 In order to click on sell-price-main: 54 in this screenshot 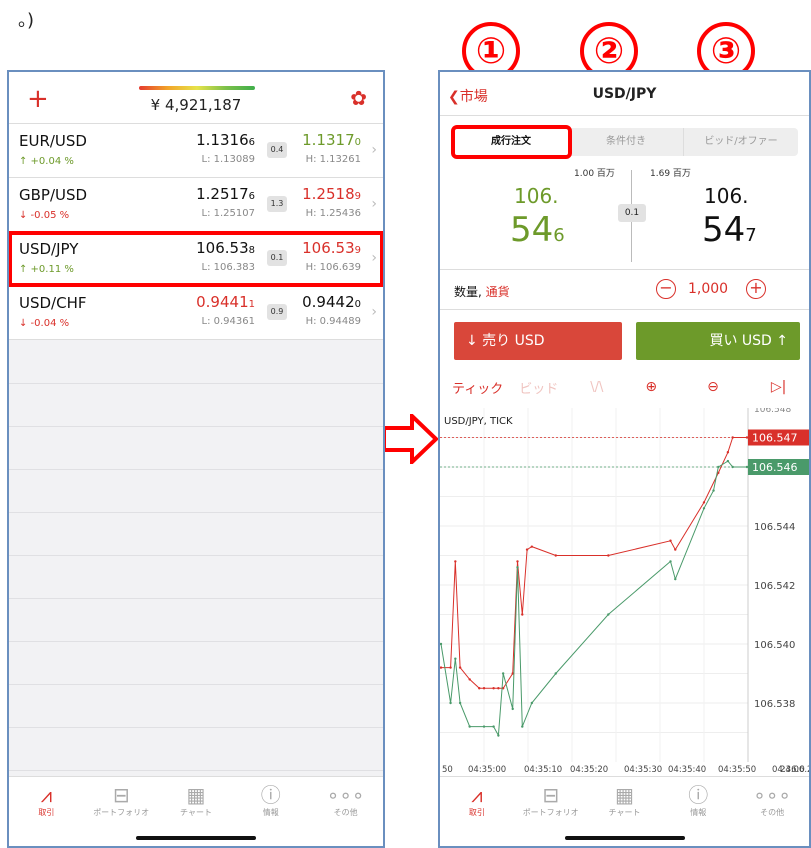, I will do `click(532, 230)`.